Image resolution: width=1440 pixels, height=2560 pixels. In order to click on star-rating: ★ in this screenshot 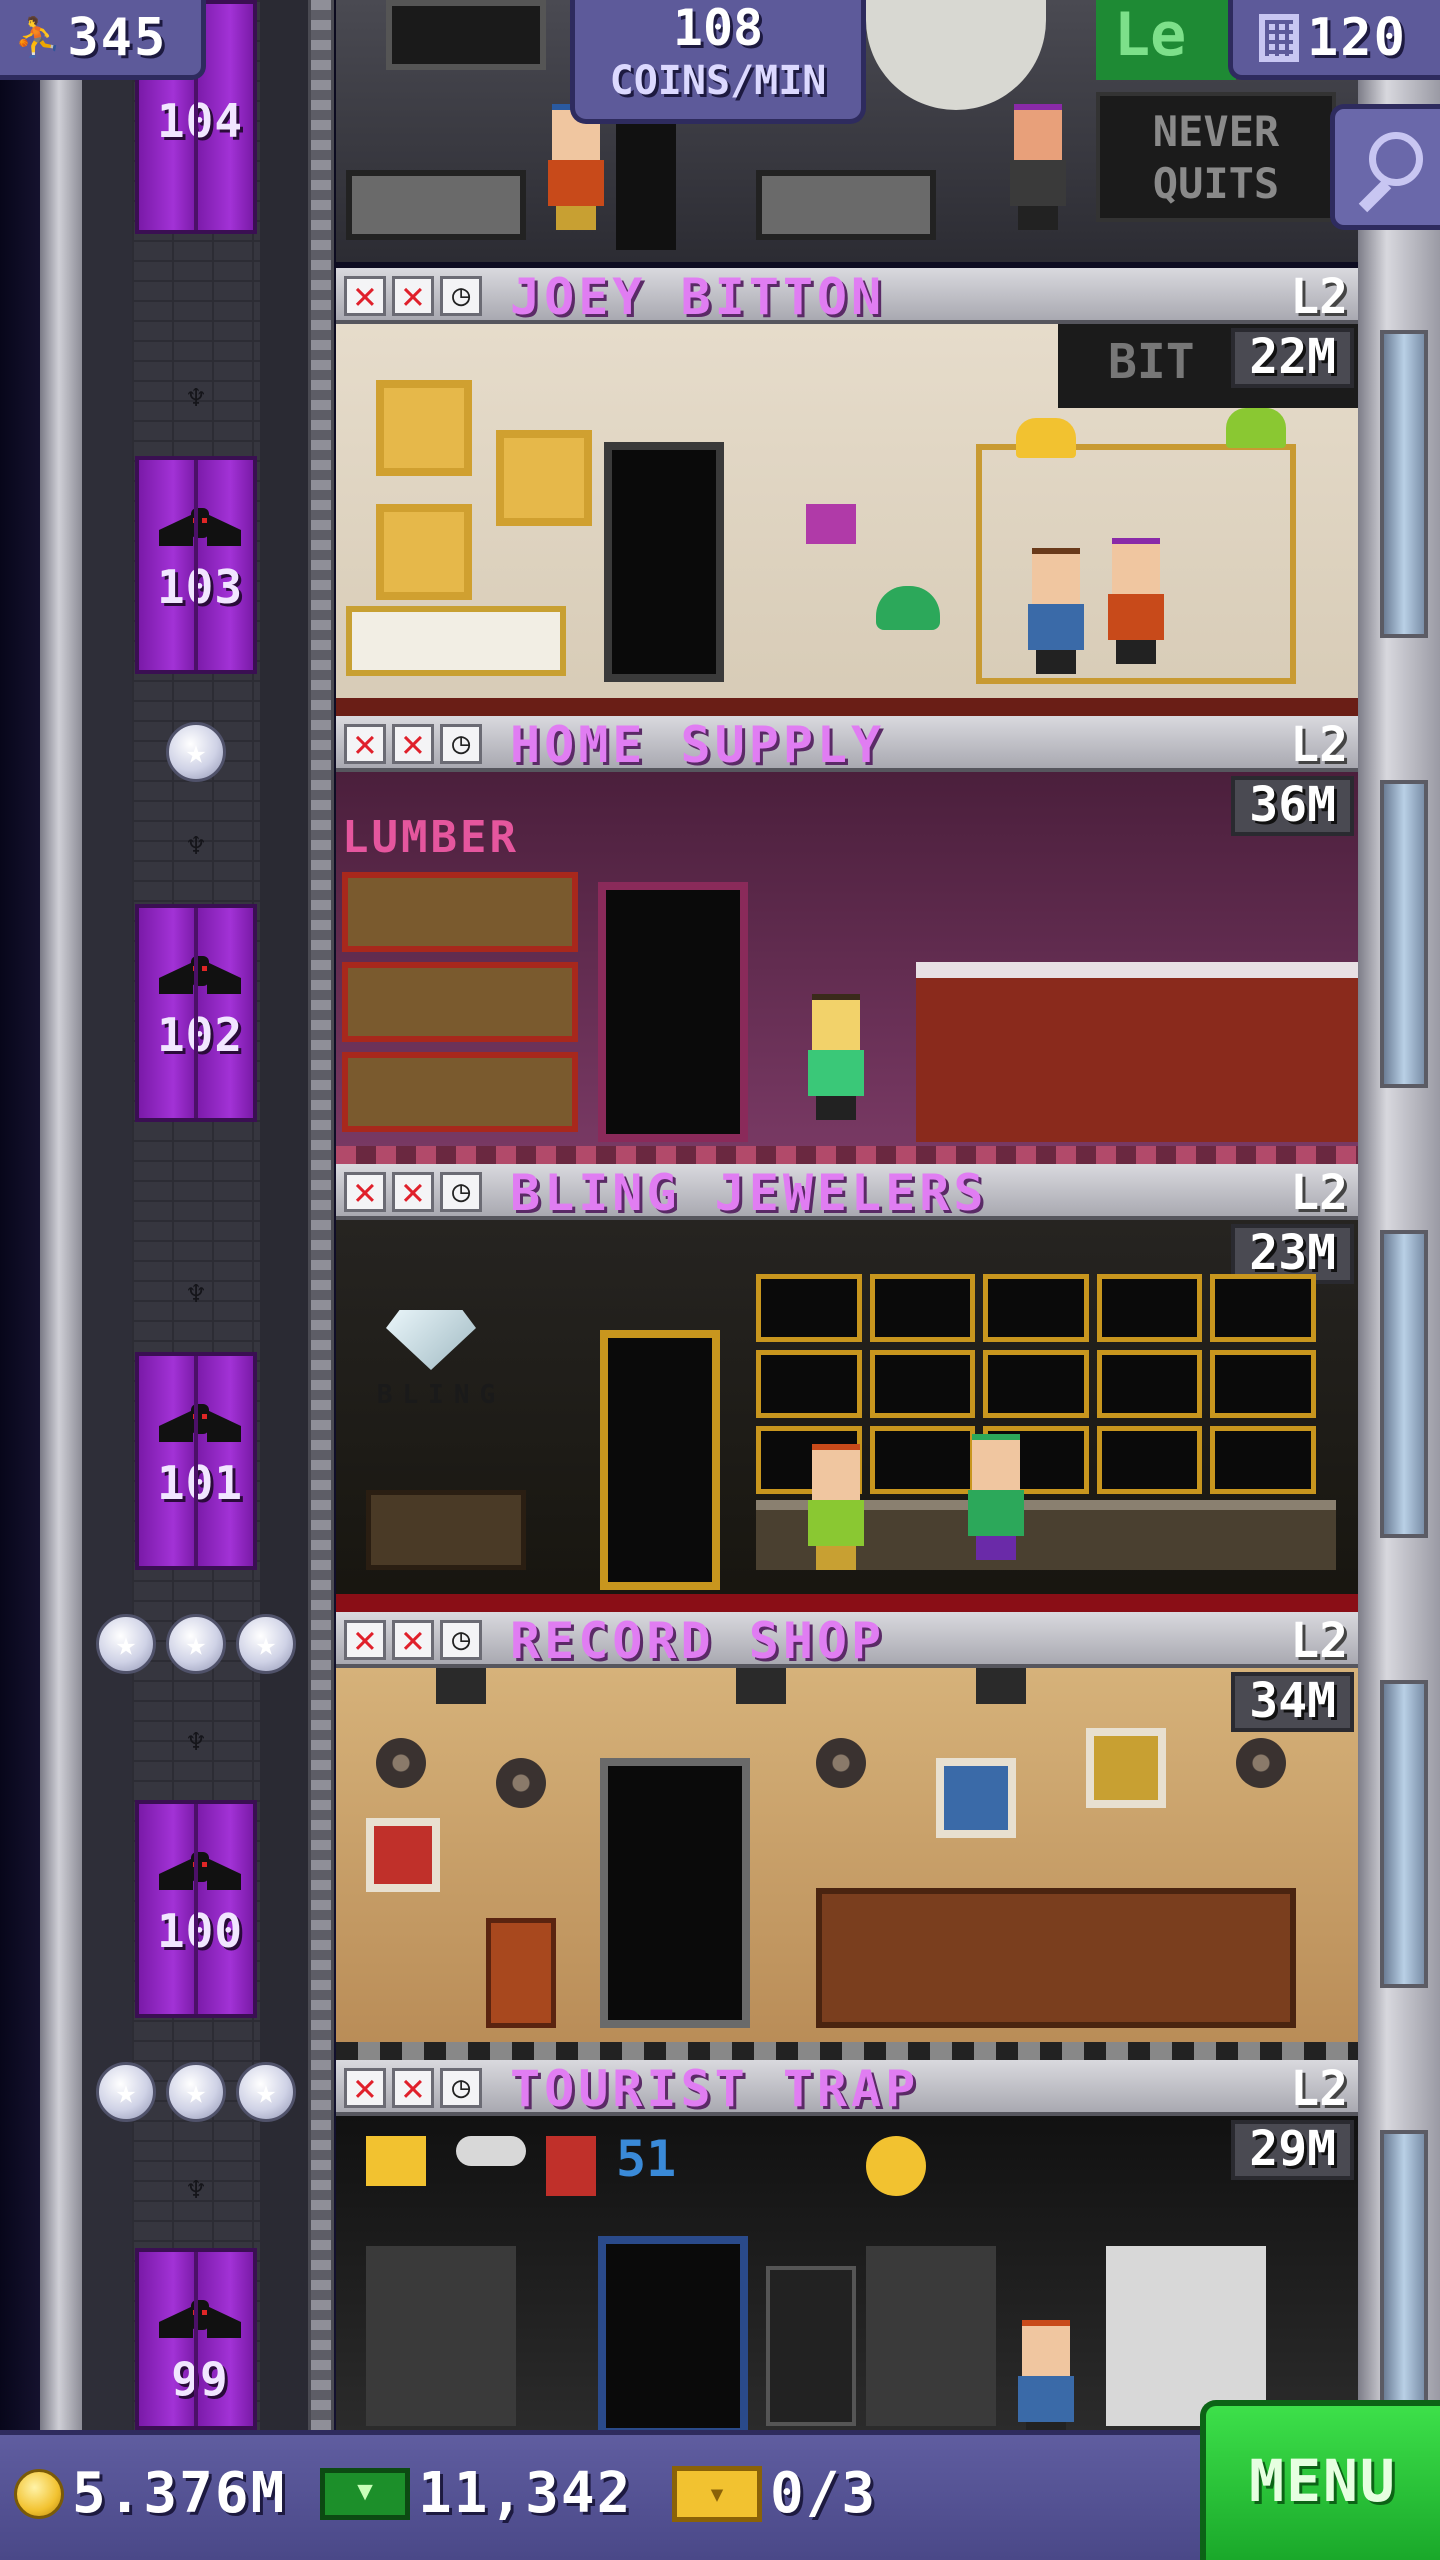, I will do `click(196, 753)`.